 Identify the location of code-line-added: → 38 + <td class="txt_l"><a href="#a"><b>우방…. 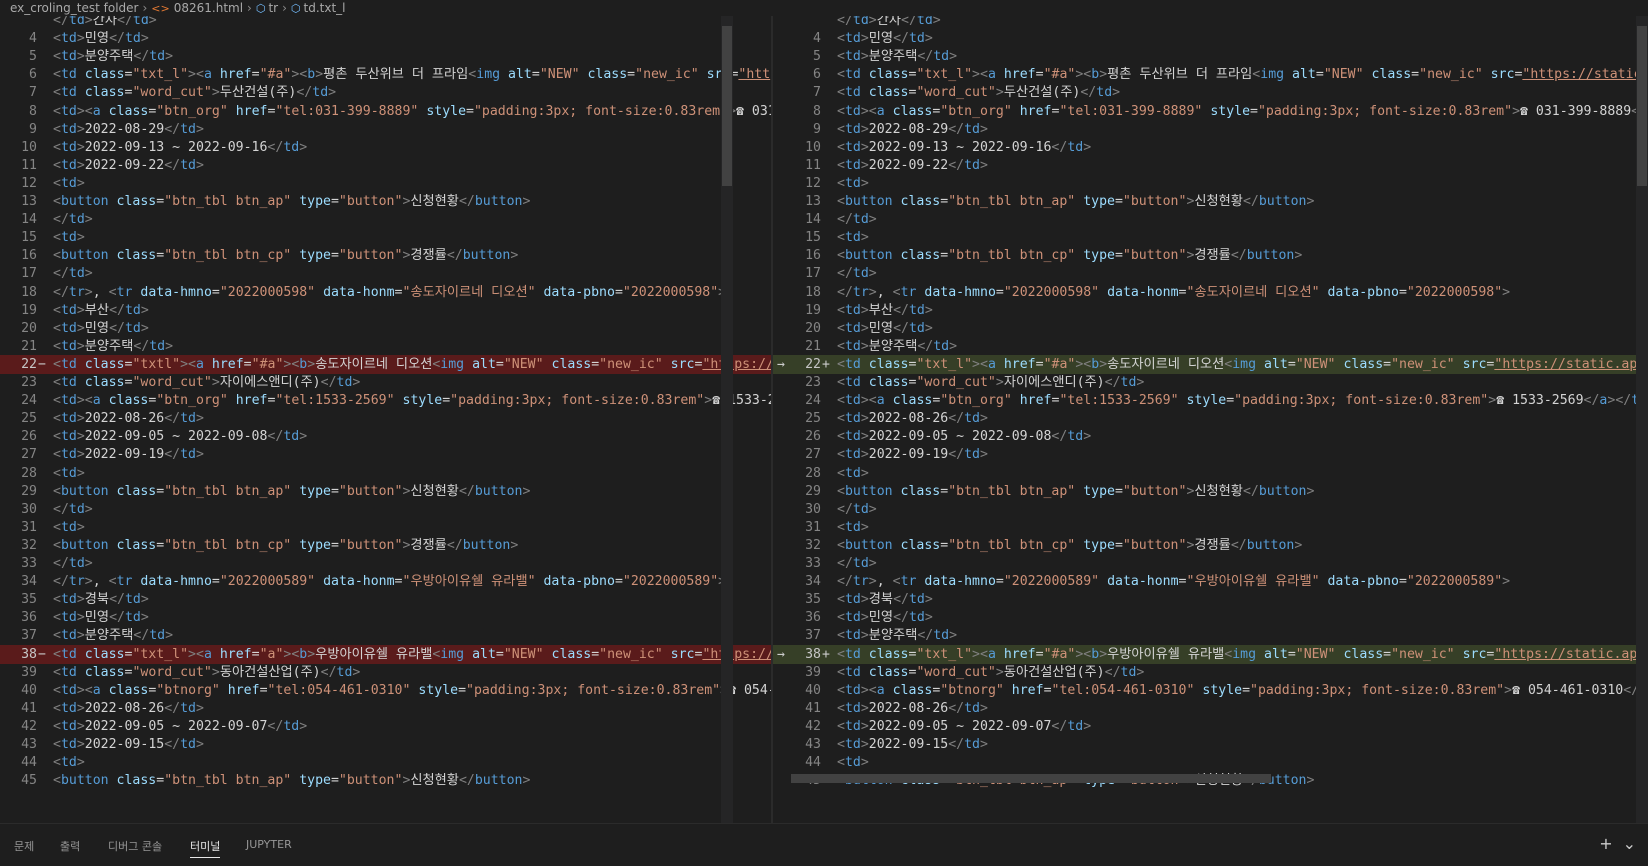
(1210, 654).